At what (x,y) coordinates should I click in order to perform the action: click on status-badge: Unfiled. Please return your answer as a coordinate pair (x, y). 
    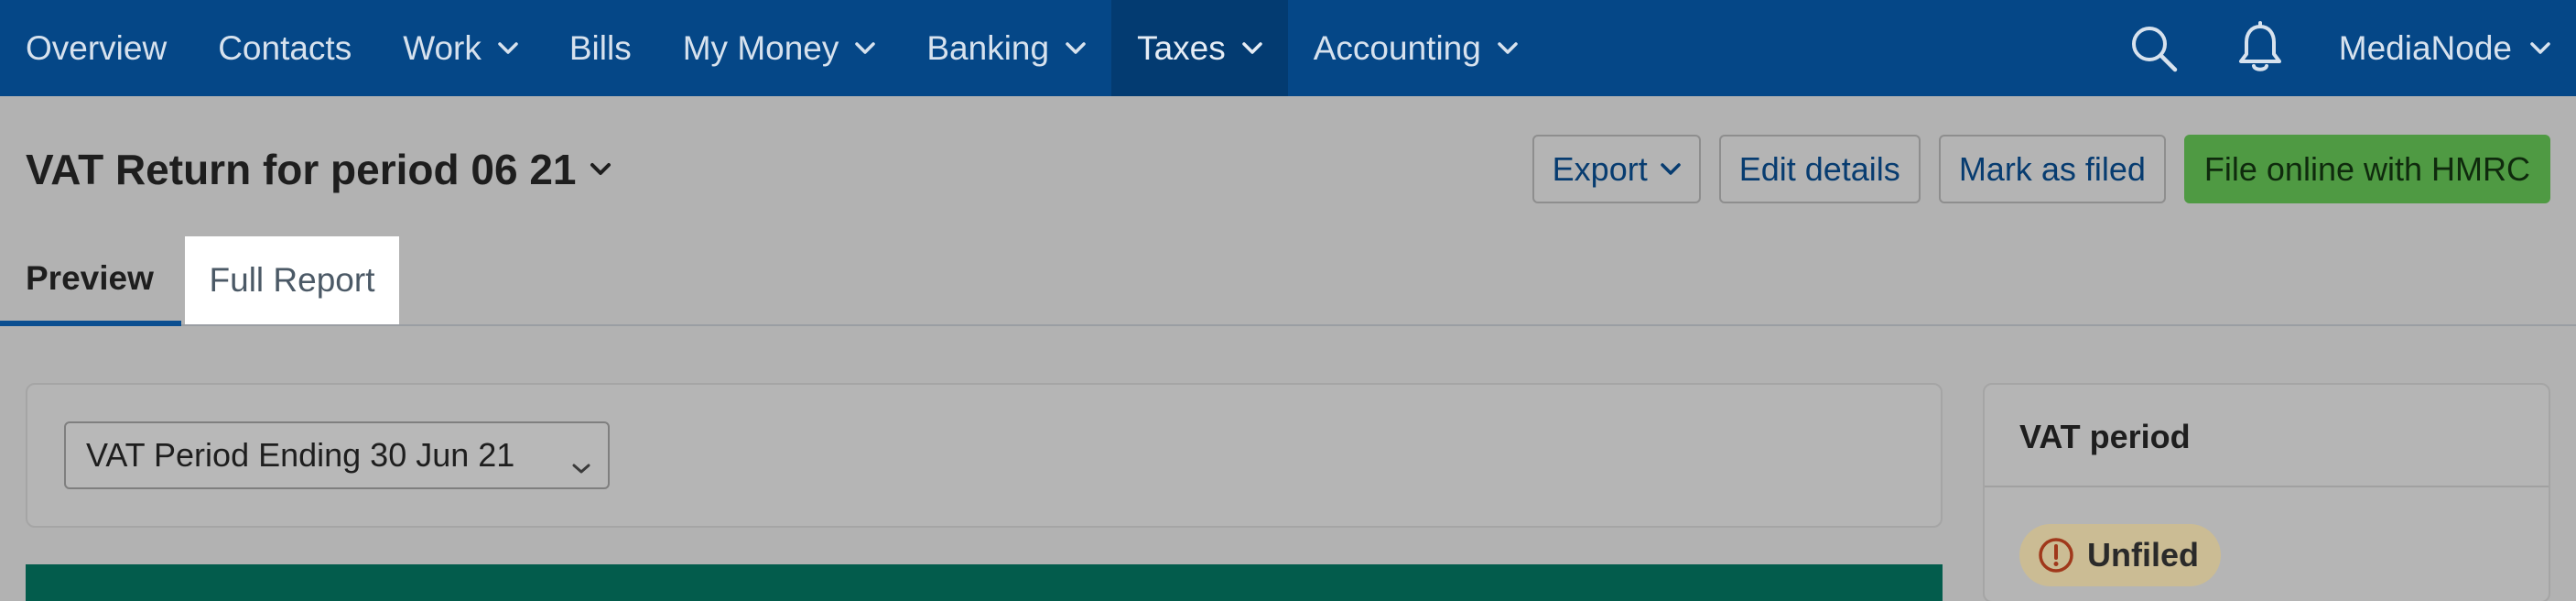
    Looking at the image, I should click on (2120, 555).